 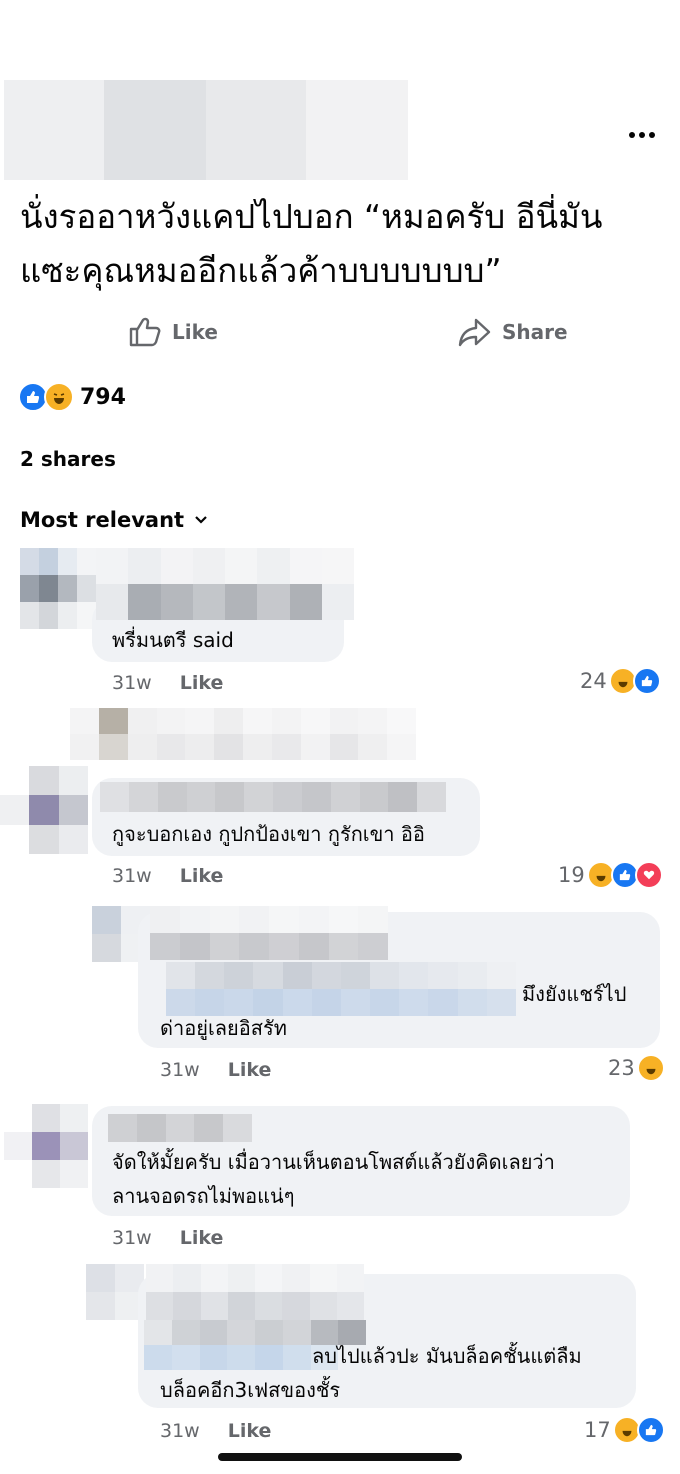 What do you see at coordinates (620, 681) in the screenshot?
I see `comment-reactions: 24` at bounding box center [620, 681].